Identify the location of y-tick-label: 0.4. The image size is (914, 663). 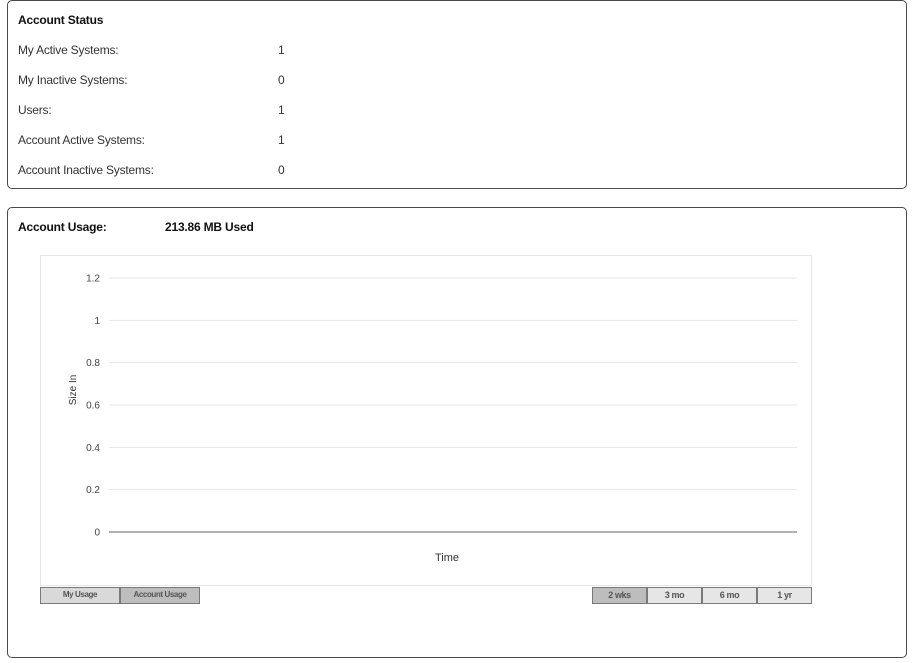
(93, 448).